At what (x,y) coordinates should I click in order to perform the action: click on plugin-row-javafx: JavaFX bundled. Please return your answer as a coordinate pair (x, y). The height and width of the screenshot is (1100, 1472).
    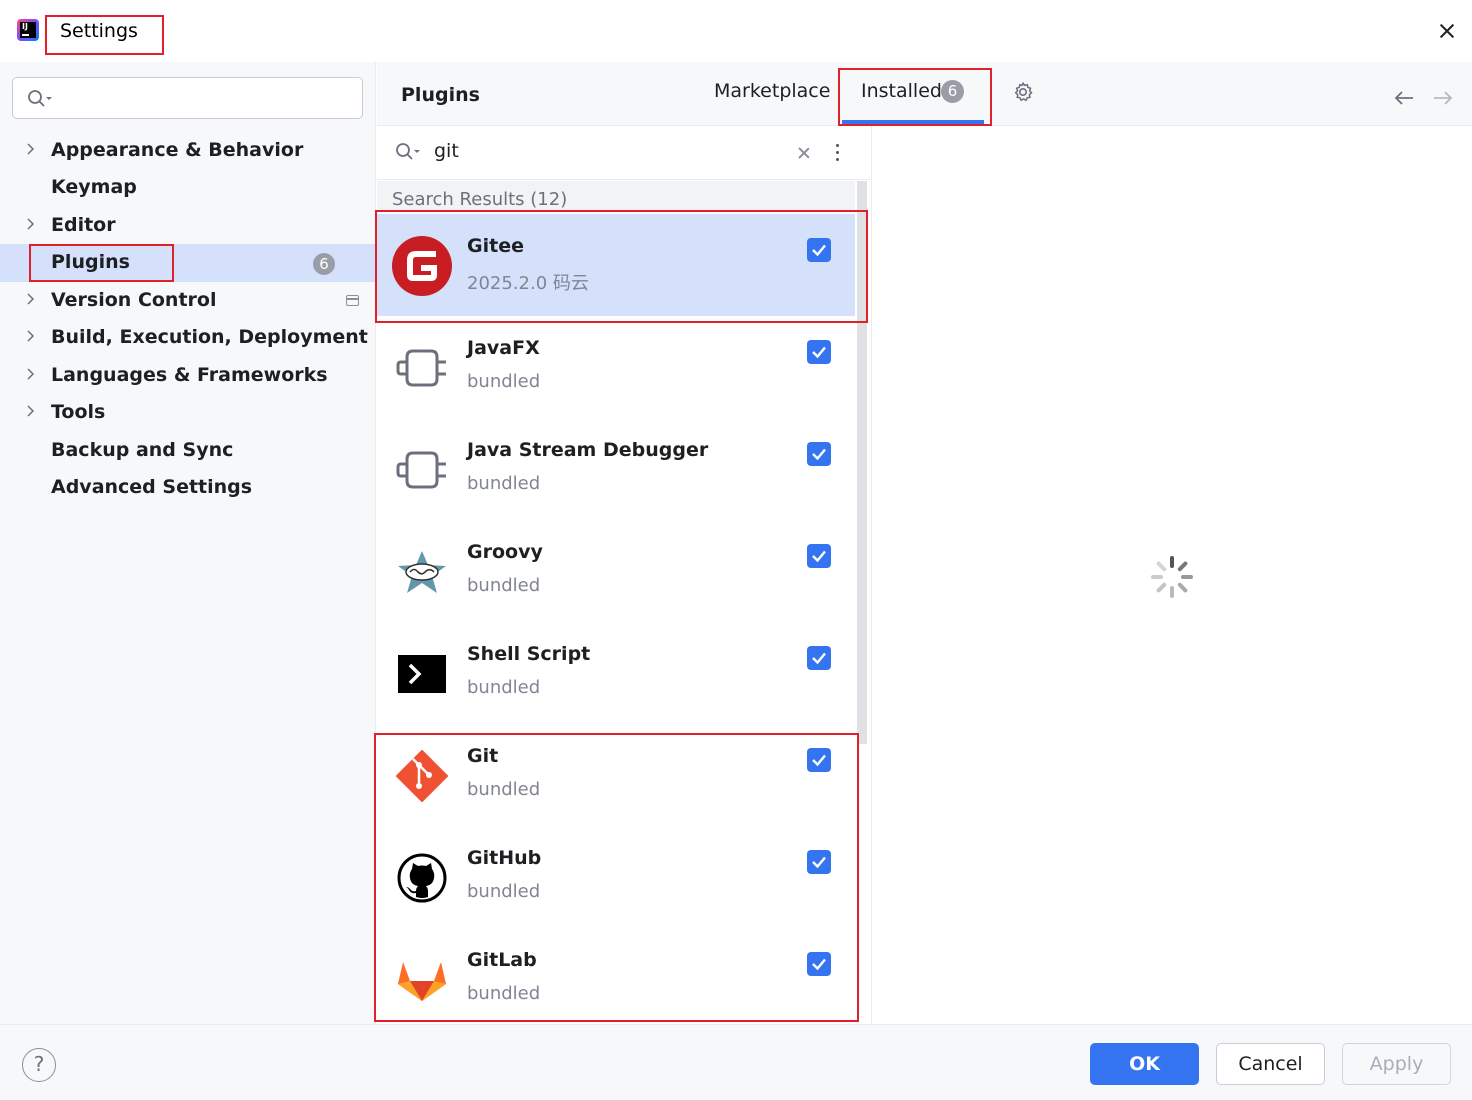
    Looking at the image, I should click on (616, 367).